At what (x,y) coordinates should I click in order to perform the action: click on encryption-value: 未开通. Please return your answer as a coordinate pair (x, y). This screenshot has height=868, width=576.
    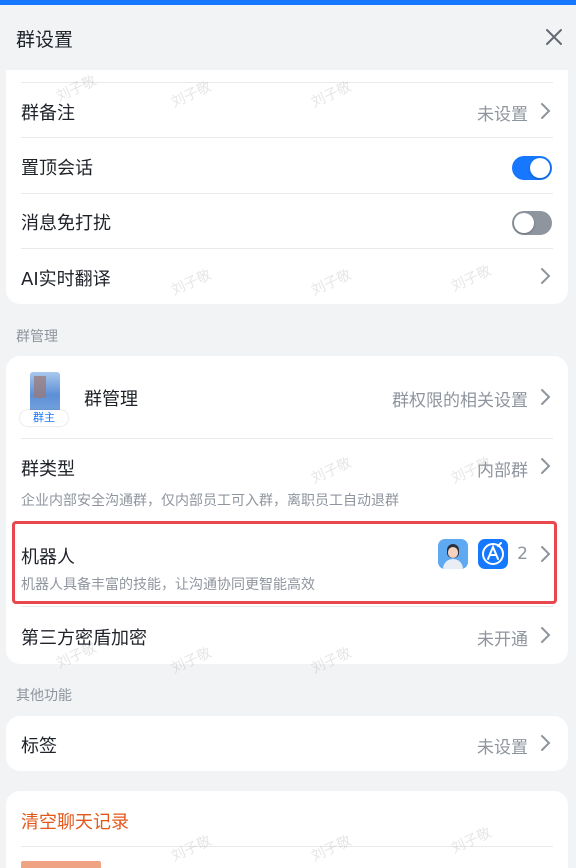
    Looking at the image, I should click on (502, 640).